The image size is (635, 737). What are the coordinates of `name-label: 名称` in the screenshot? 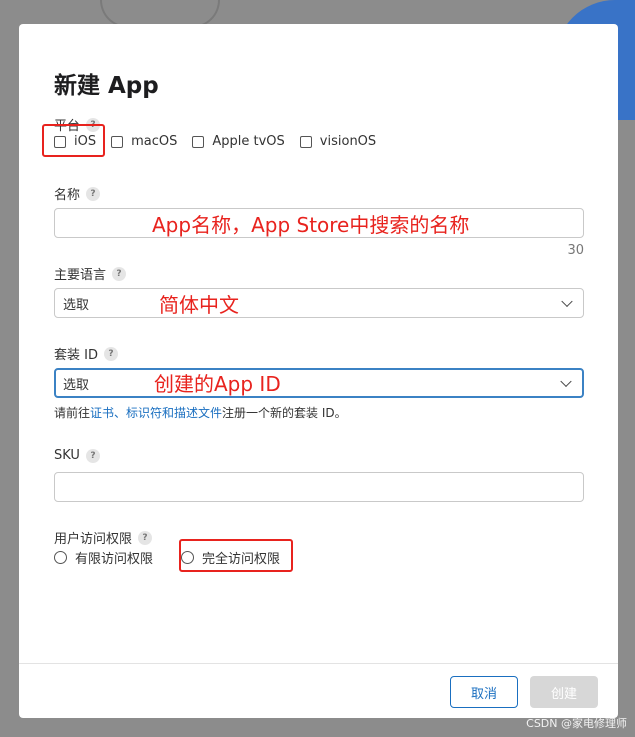 It's located at (67, 195).